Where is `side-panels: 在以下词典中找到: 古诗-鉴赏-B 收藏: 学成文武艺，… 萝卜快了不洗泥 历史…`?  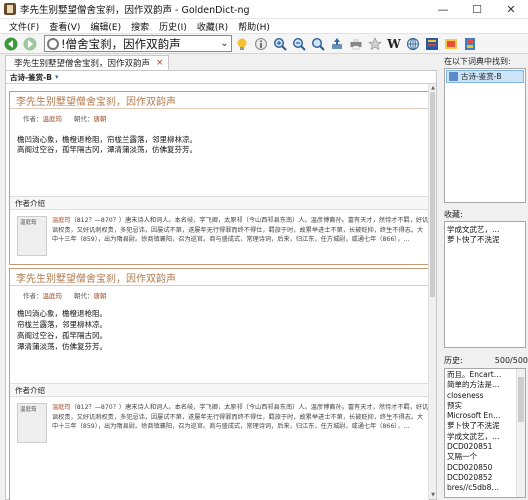 side-panels: 在以下词典中找到: 古诗-鉴赏-B 收藏: 学成文武艺，… 萝卜快了不洗泥 历史… is located at coordinates (484, 277).